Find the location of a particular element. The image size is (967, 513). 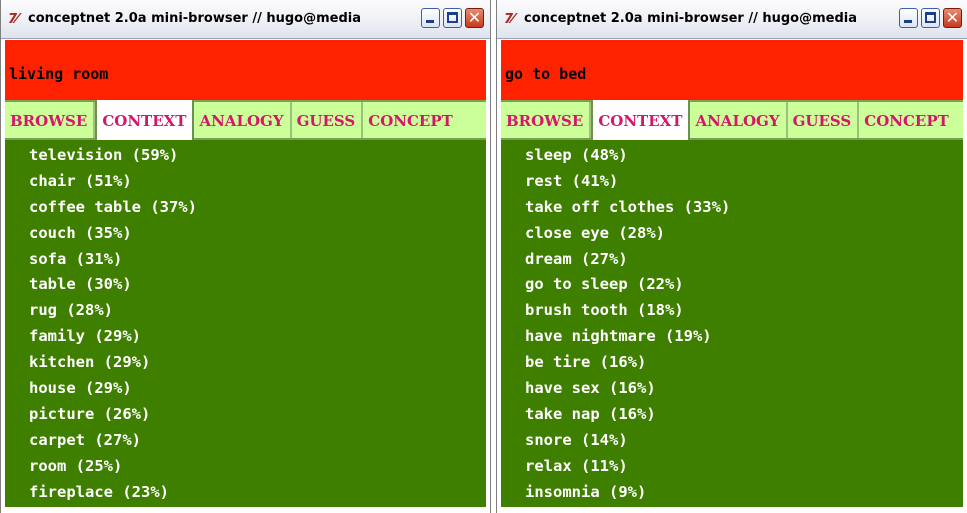

list-item: fireplace (23%) is located at coordinates (245, 495).